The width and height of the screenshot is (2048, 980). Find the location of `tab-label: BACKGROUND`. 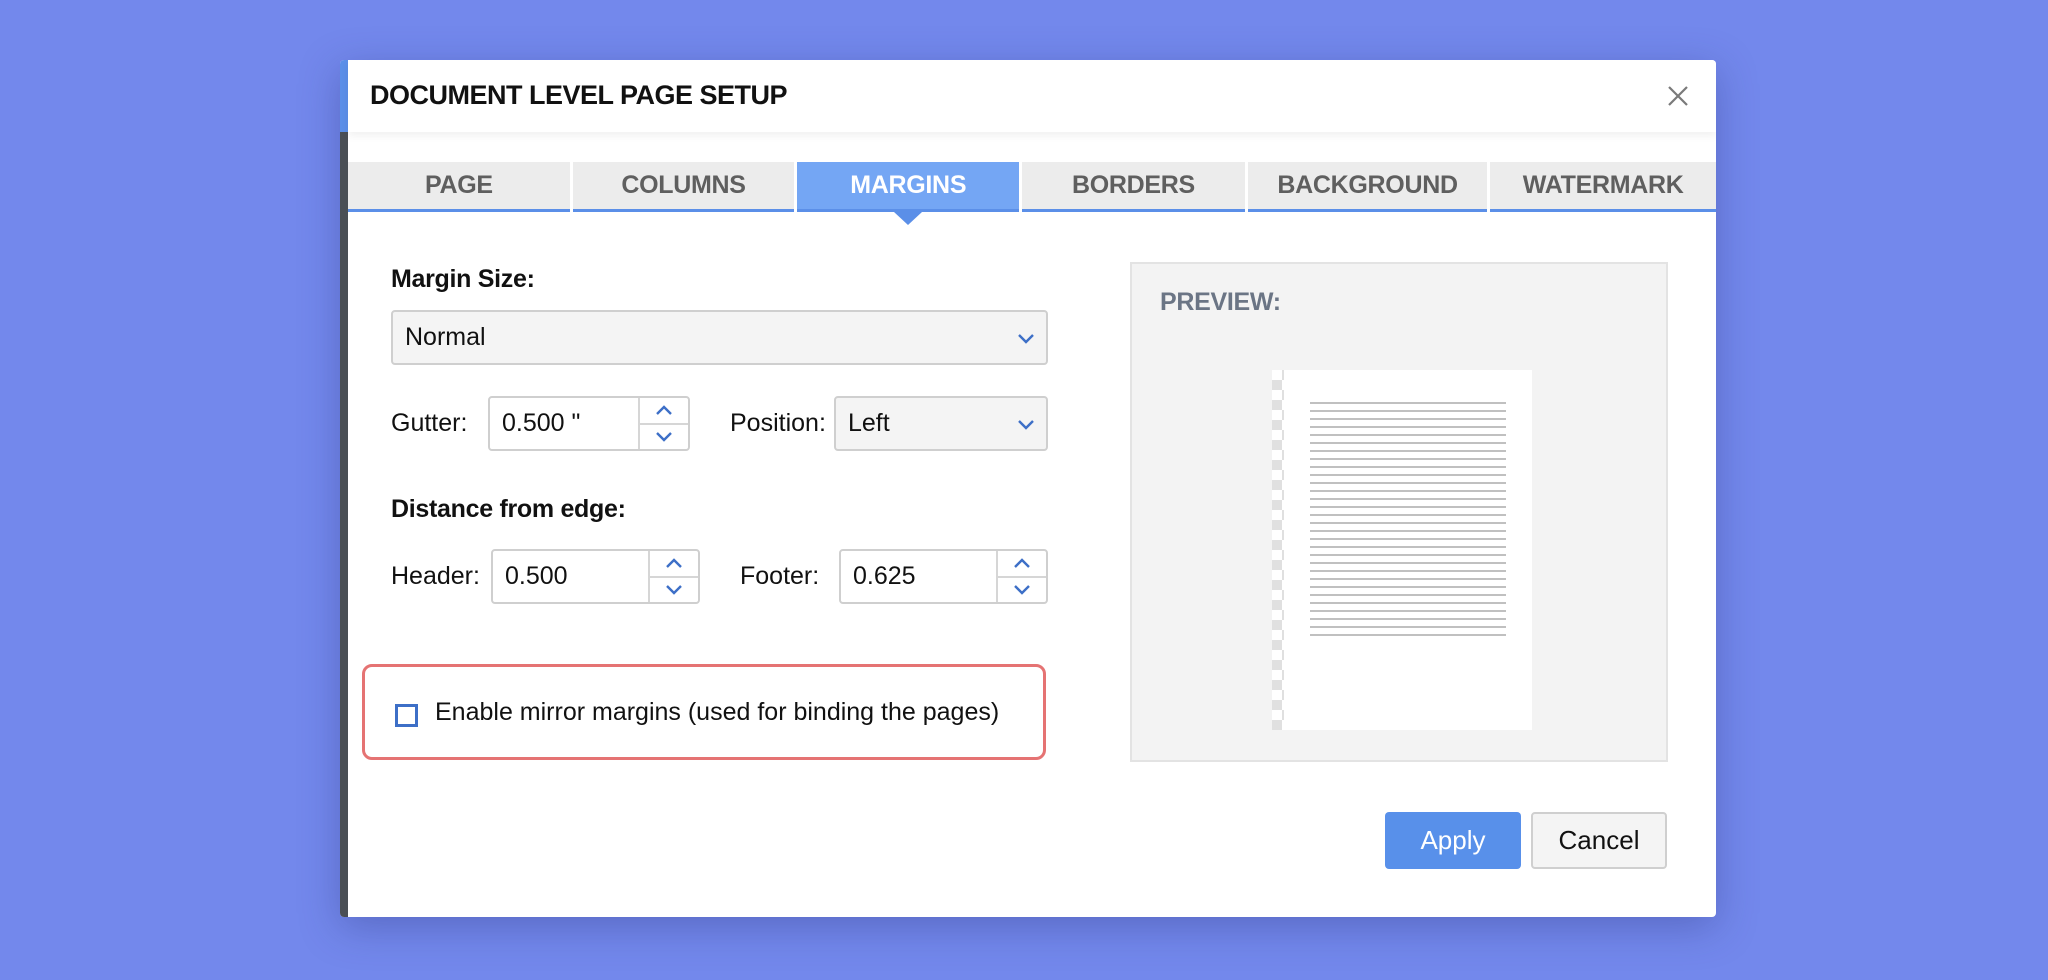

tab-label: BACKGROUND is located at coordinates (1367, 185).